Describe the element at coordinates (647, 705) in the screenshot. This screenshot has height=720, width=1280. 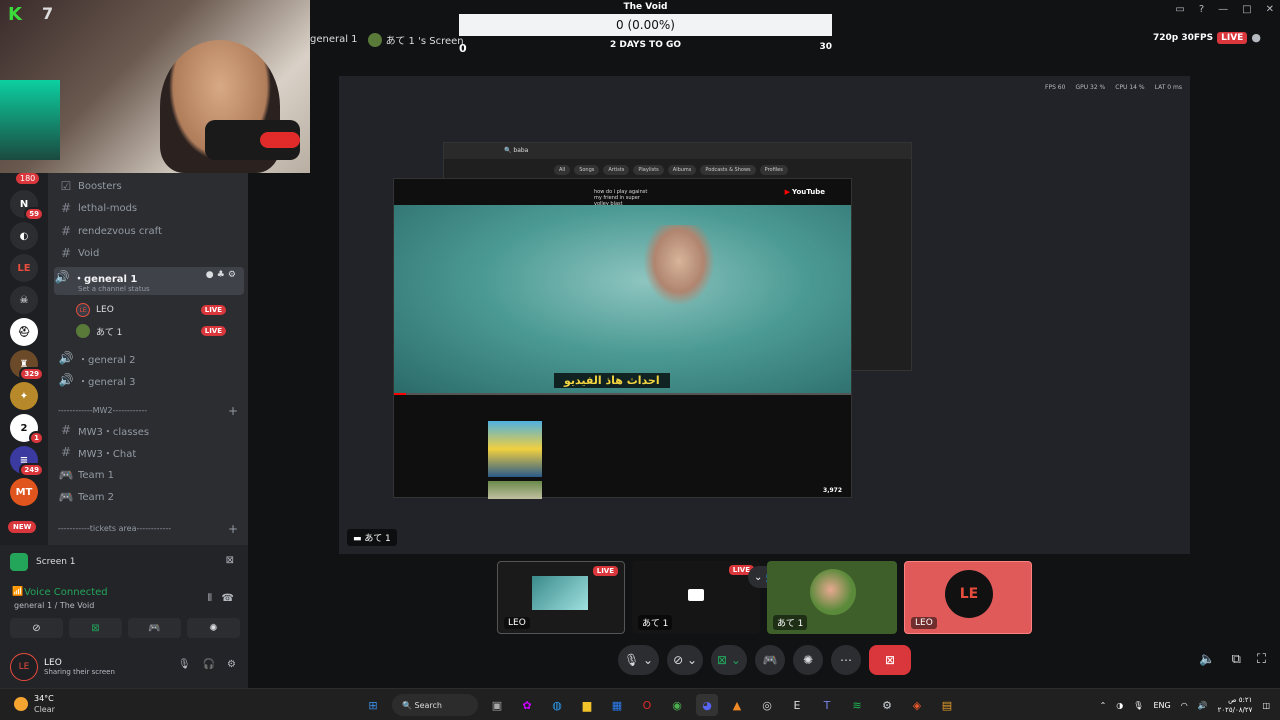
I see `opera-icon: O` at that location.